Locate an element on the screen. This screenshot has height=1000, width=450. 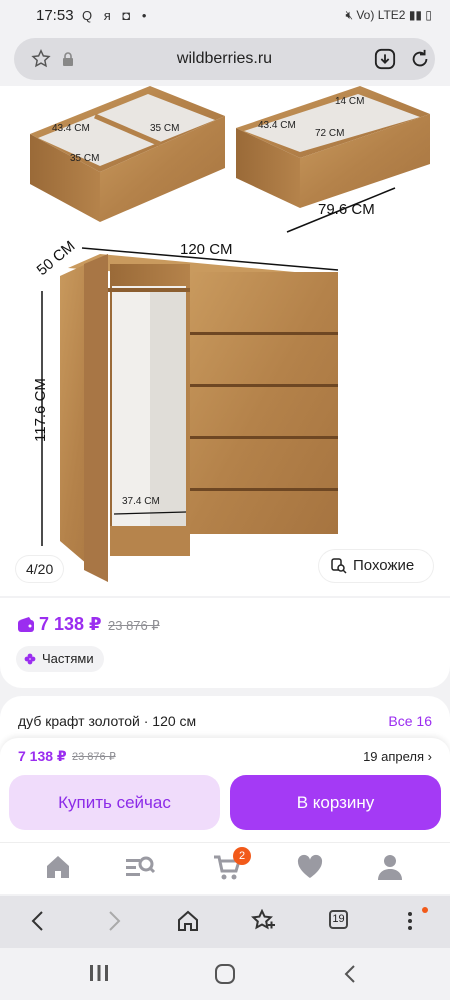
drawer-right-image is located at coordinates (333, 147).